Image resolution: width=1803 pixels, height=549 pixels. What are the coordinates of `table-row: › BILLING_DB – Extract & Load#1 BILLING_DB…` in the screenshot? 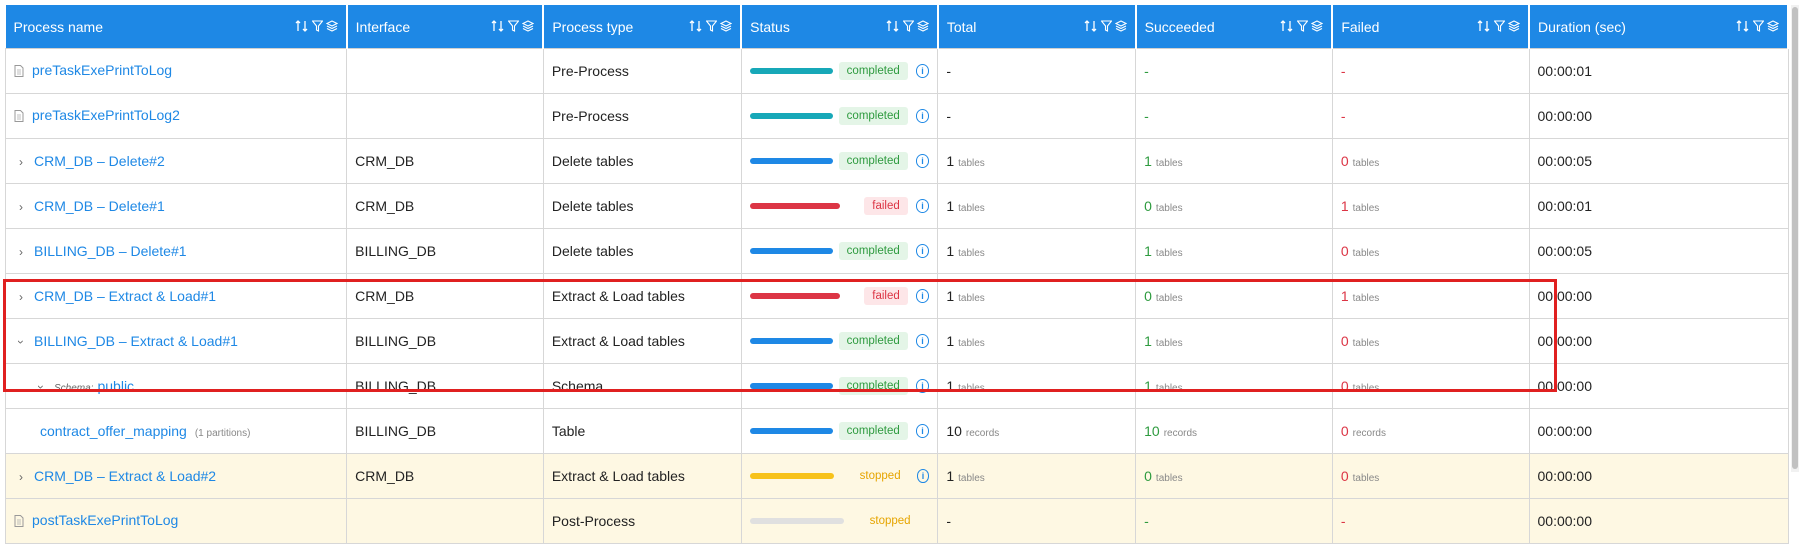 It's located at (896, 341).